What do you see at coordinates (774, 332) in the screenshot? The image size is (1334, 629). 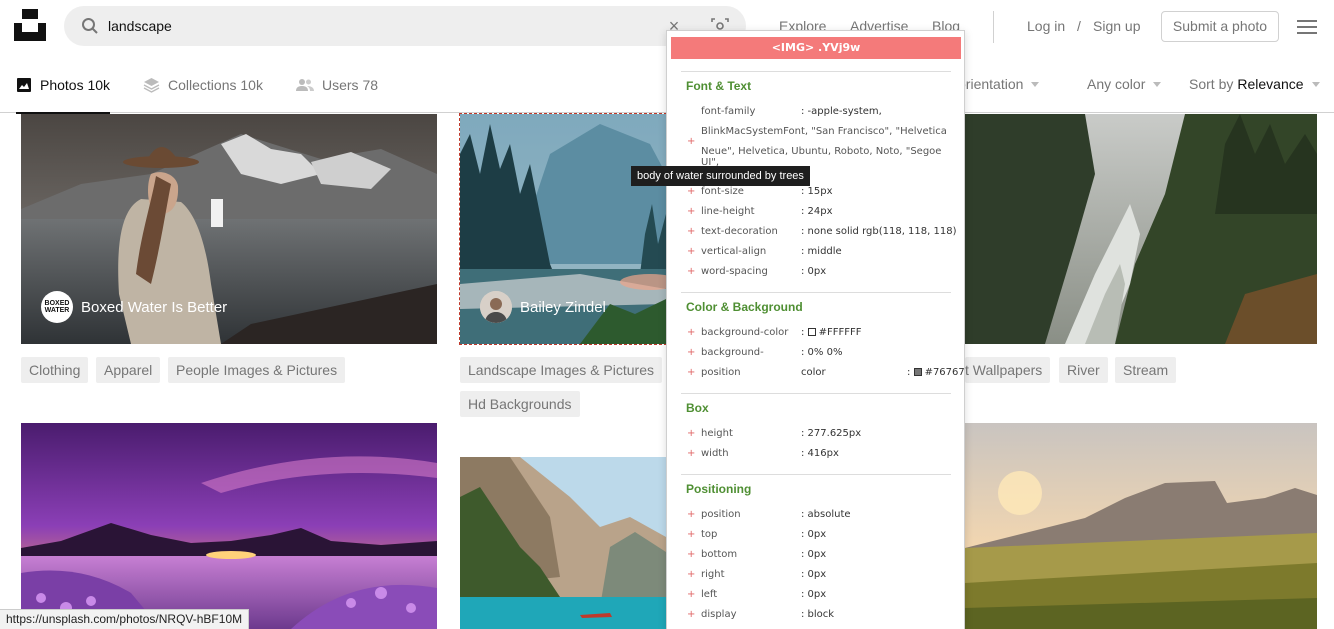 I see `inspector-prop: + background-color: #FFFFFF` at bounding box center [774, 332].